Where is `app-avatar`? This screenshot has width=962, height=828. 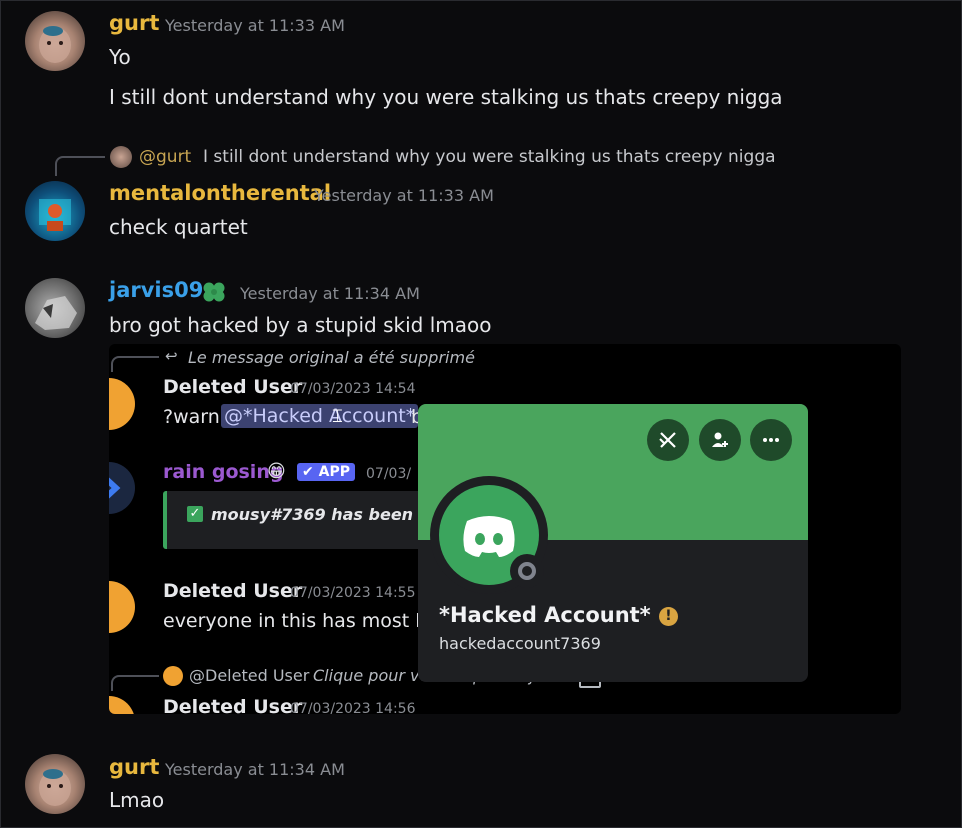 app-avatar is located at coordinates (122, 488).